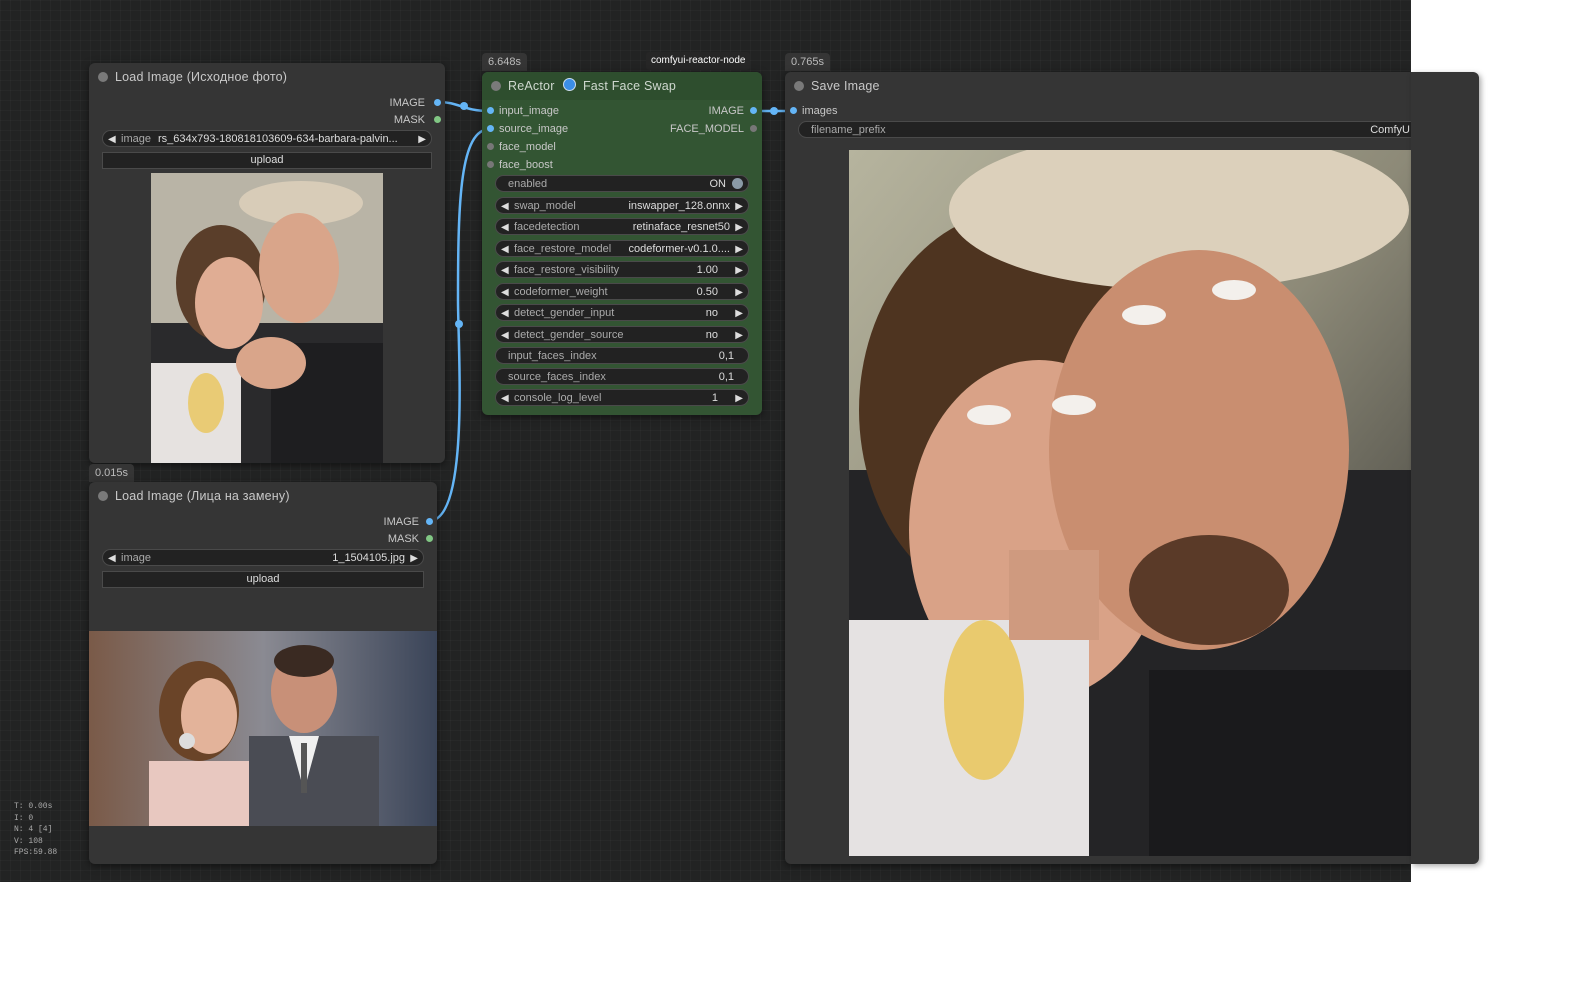 The height and width of the screenshot is (989, 1583). Describe the element at coordinates (622, 397) in the screenshot. I see `console-log-level-number: ◀ console_log_level 1 ▶` at that location.